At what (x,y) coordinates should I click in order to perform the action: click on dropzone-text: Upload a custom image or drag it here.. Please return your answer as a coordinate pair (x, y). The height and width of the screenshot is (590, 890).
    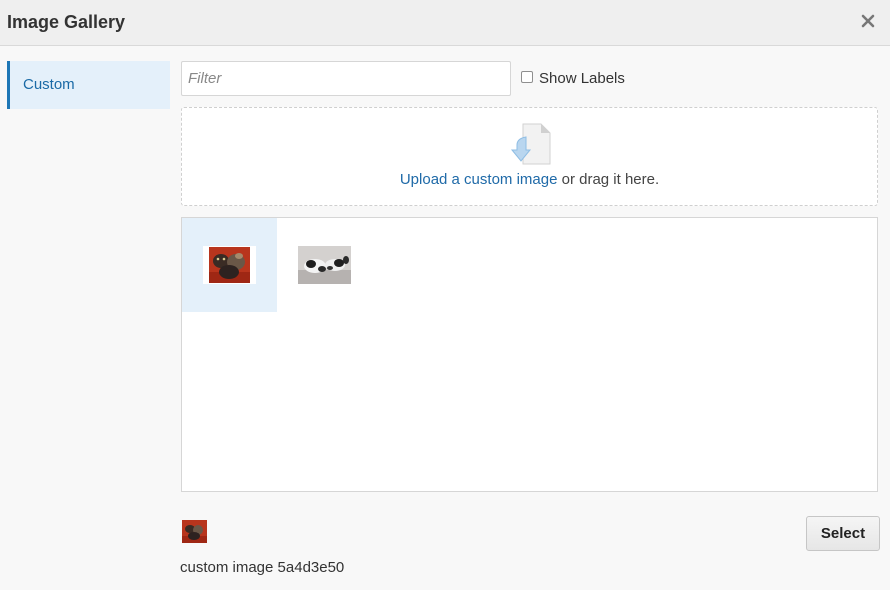
    Looking at the image, I should click on (529, 179).